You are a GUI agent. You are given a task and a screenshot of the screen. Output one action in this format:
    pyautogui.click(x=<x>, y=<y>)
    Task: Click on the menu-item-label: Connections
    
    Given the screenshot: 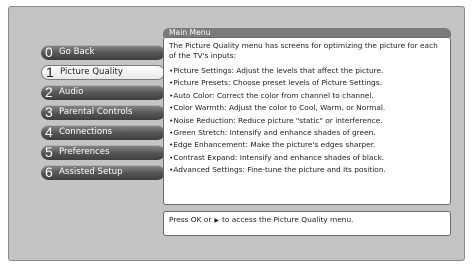 What is the action you would take?
    pyautogui.click(x=86, y=132)
    